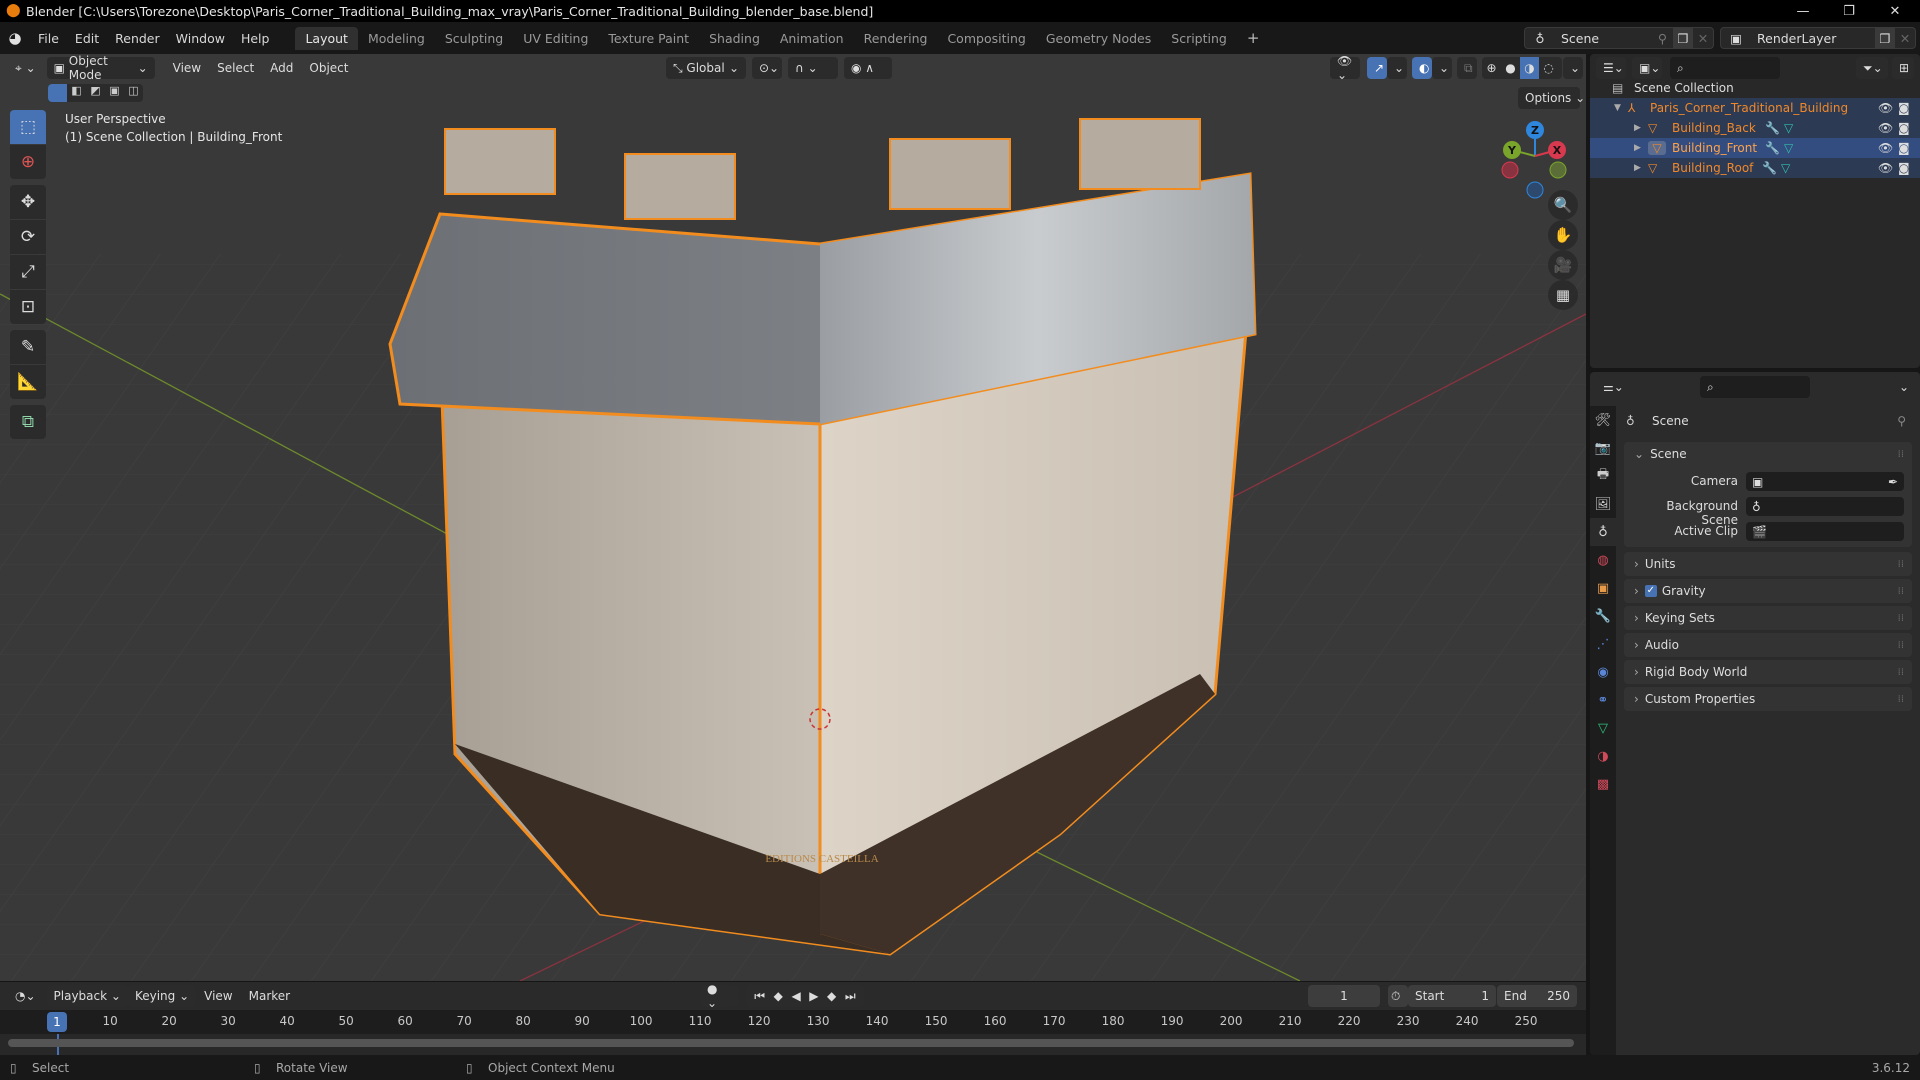 The height and width of the screenshot is (1080, 1920). Describe the element at coordinates (1768, 672) in the screenshot. I see `rigid-body-world-panel: › Rigid Body World ⁞⁞` at that location.